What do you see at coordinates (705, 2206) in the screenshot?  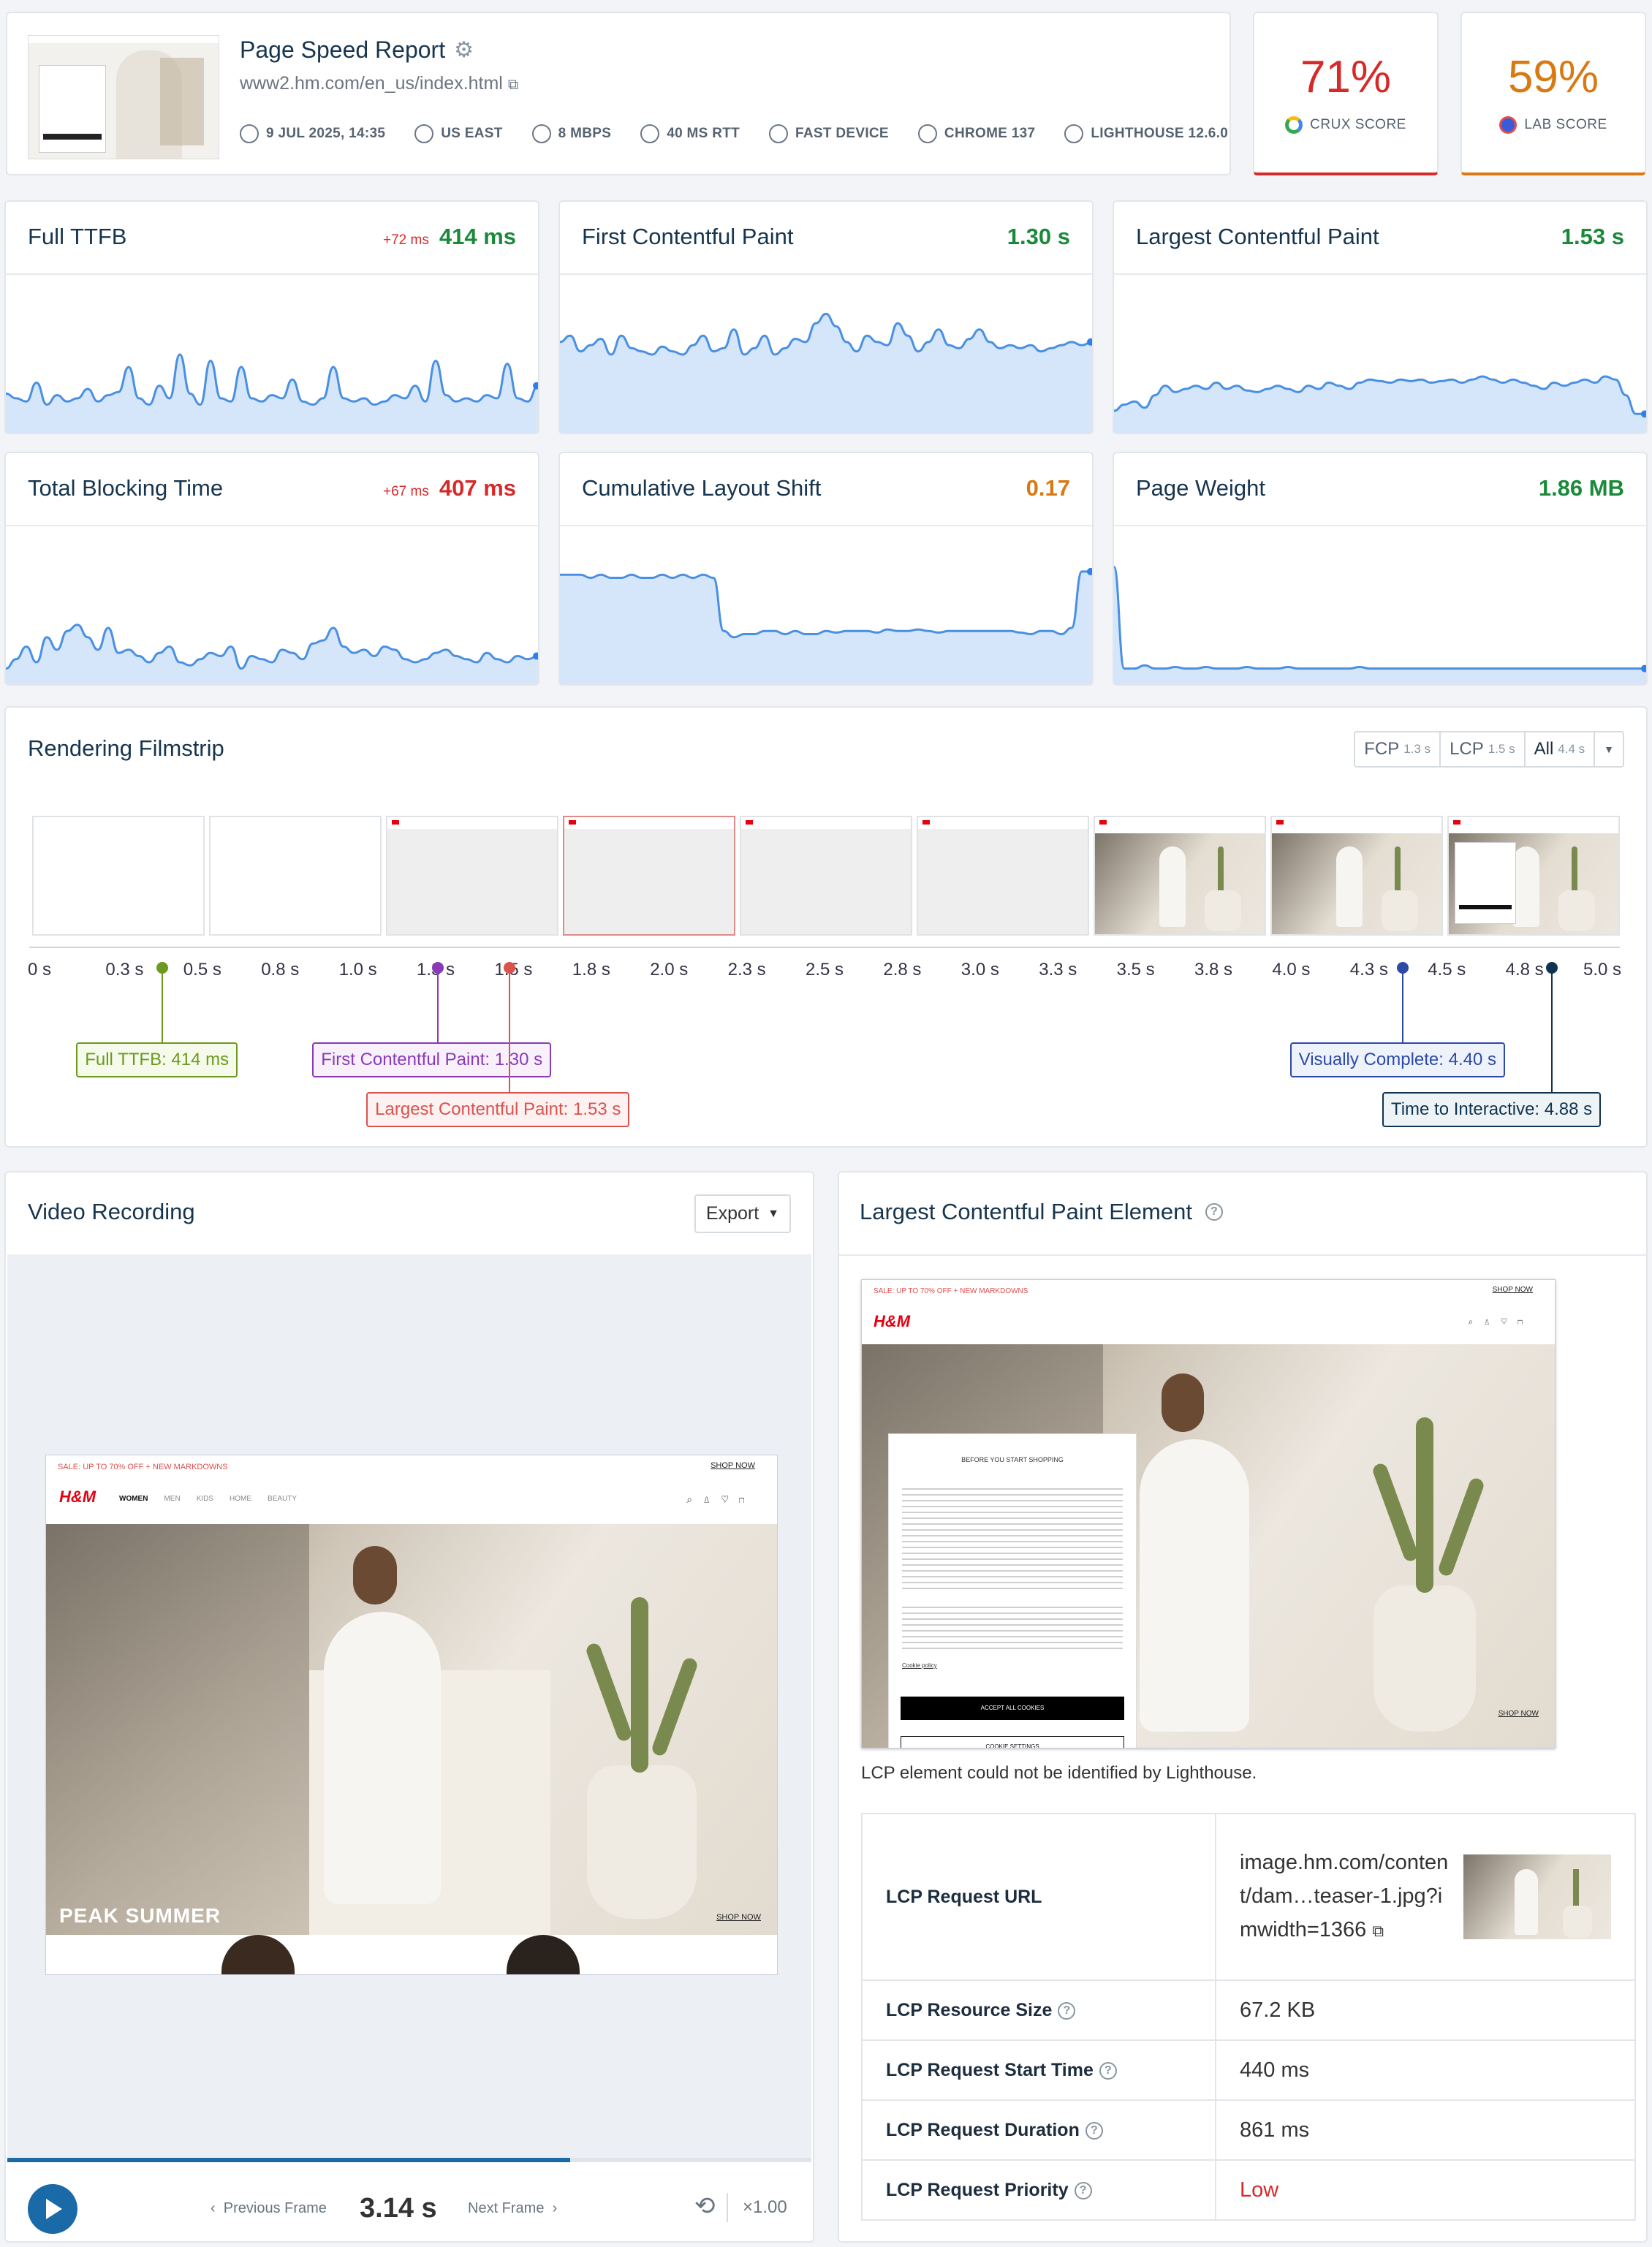 I see `loop-icon: ⟲` at bounding box center [705, 2206].